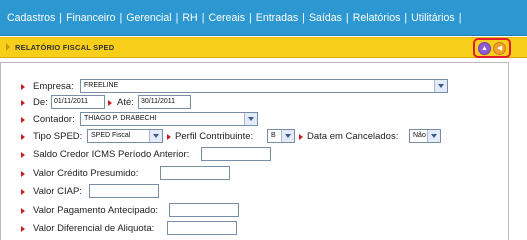 This screenshot has height=240, width=527. Describe the element at coordinates (325, 18) in the screenshot. I see `menu-item-saidas: Saídas` at that location.